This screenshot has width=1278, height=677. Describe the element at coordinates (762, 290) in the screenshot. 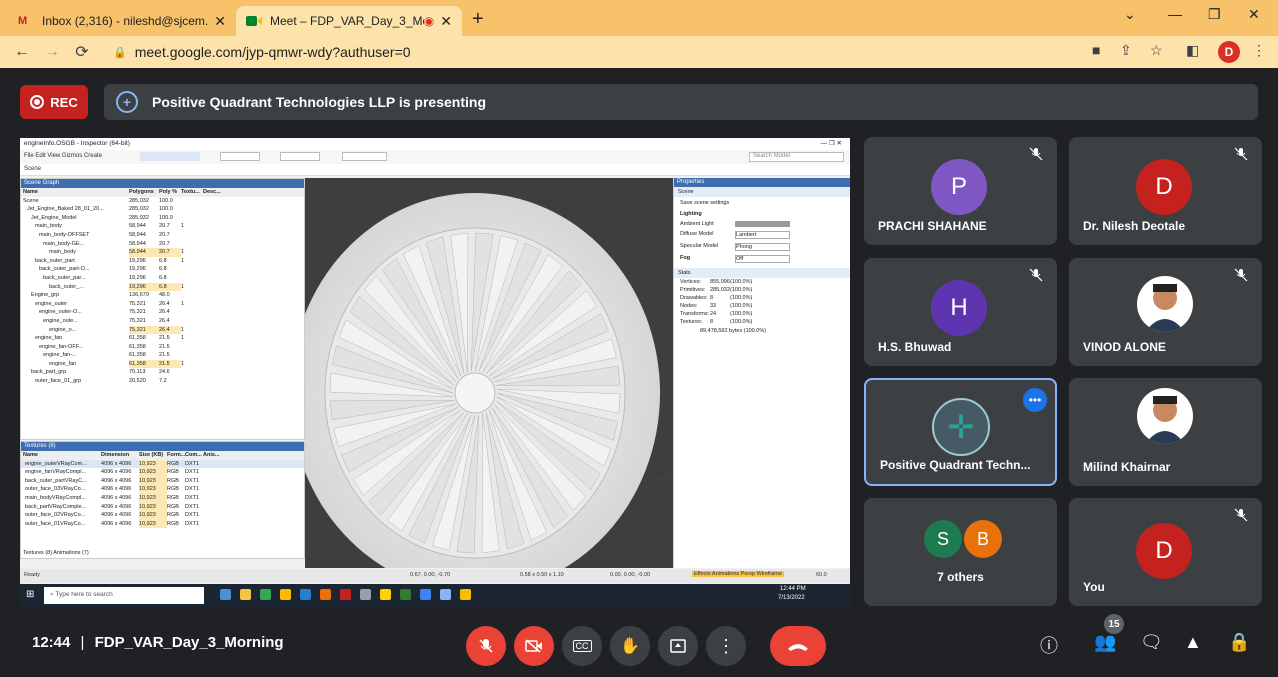

I see `stats-row: Primitives: 285,032 (100.0%)` at that location.